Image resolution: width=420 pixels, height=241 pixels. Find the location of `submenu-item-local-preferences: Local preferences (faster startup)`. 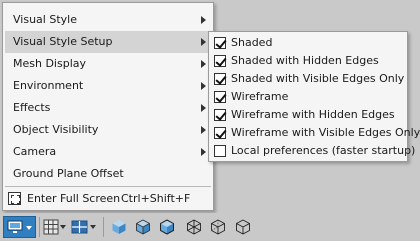

submenu-item-local-preferences: Local preferences (faster startup) is located at coordinates (313, 151).